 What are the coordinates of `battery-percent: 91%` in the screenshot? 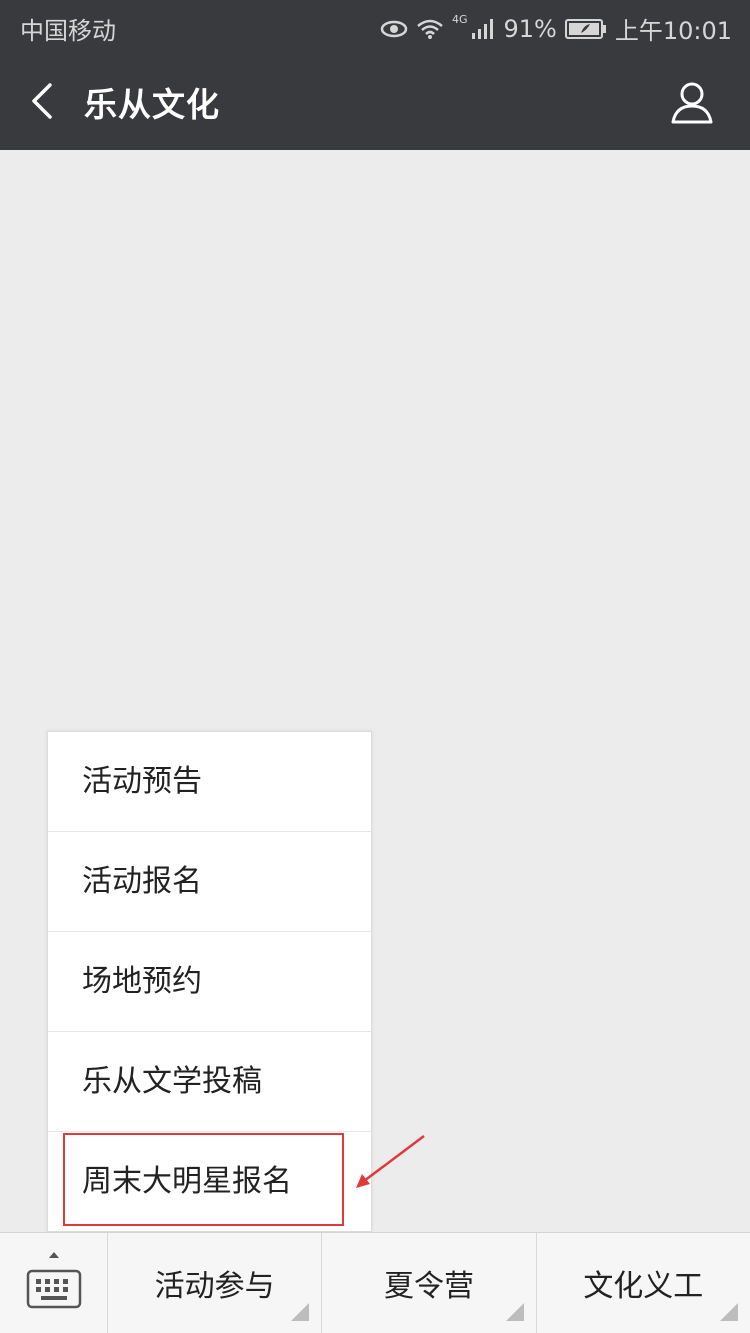 It's located at (530, 28).